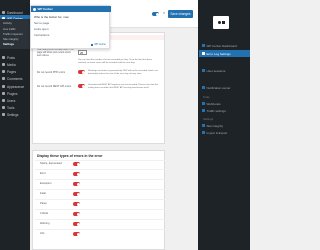  Describe the element at coordinates (213, 103) in the screenshot. I see `sidebar-item-label: Webhooks` at that location.